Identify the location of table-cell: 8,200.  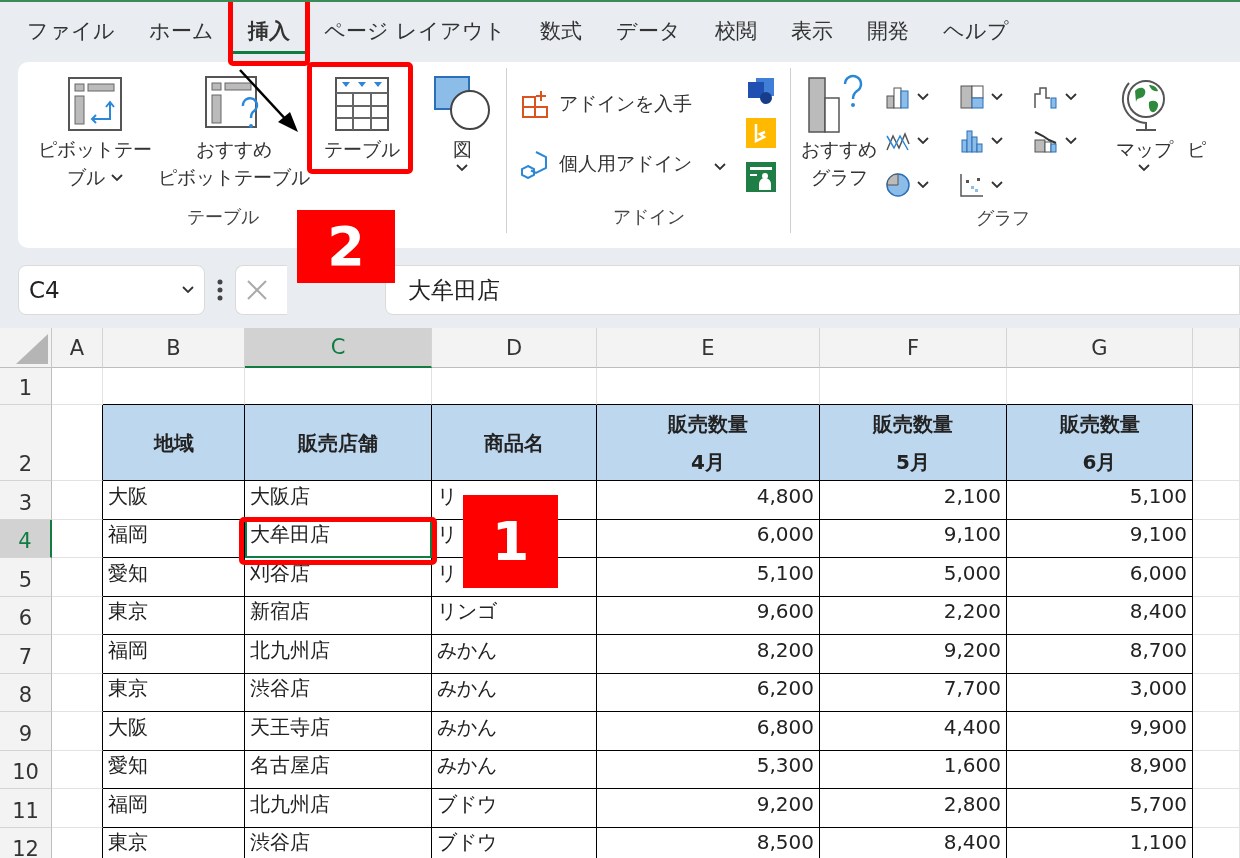
(708, 654).